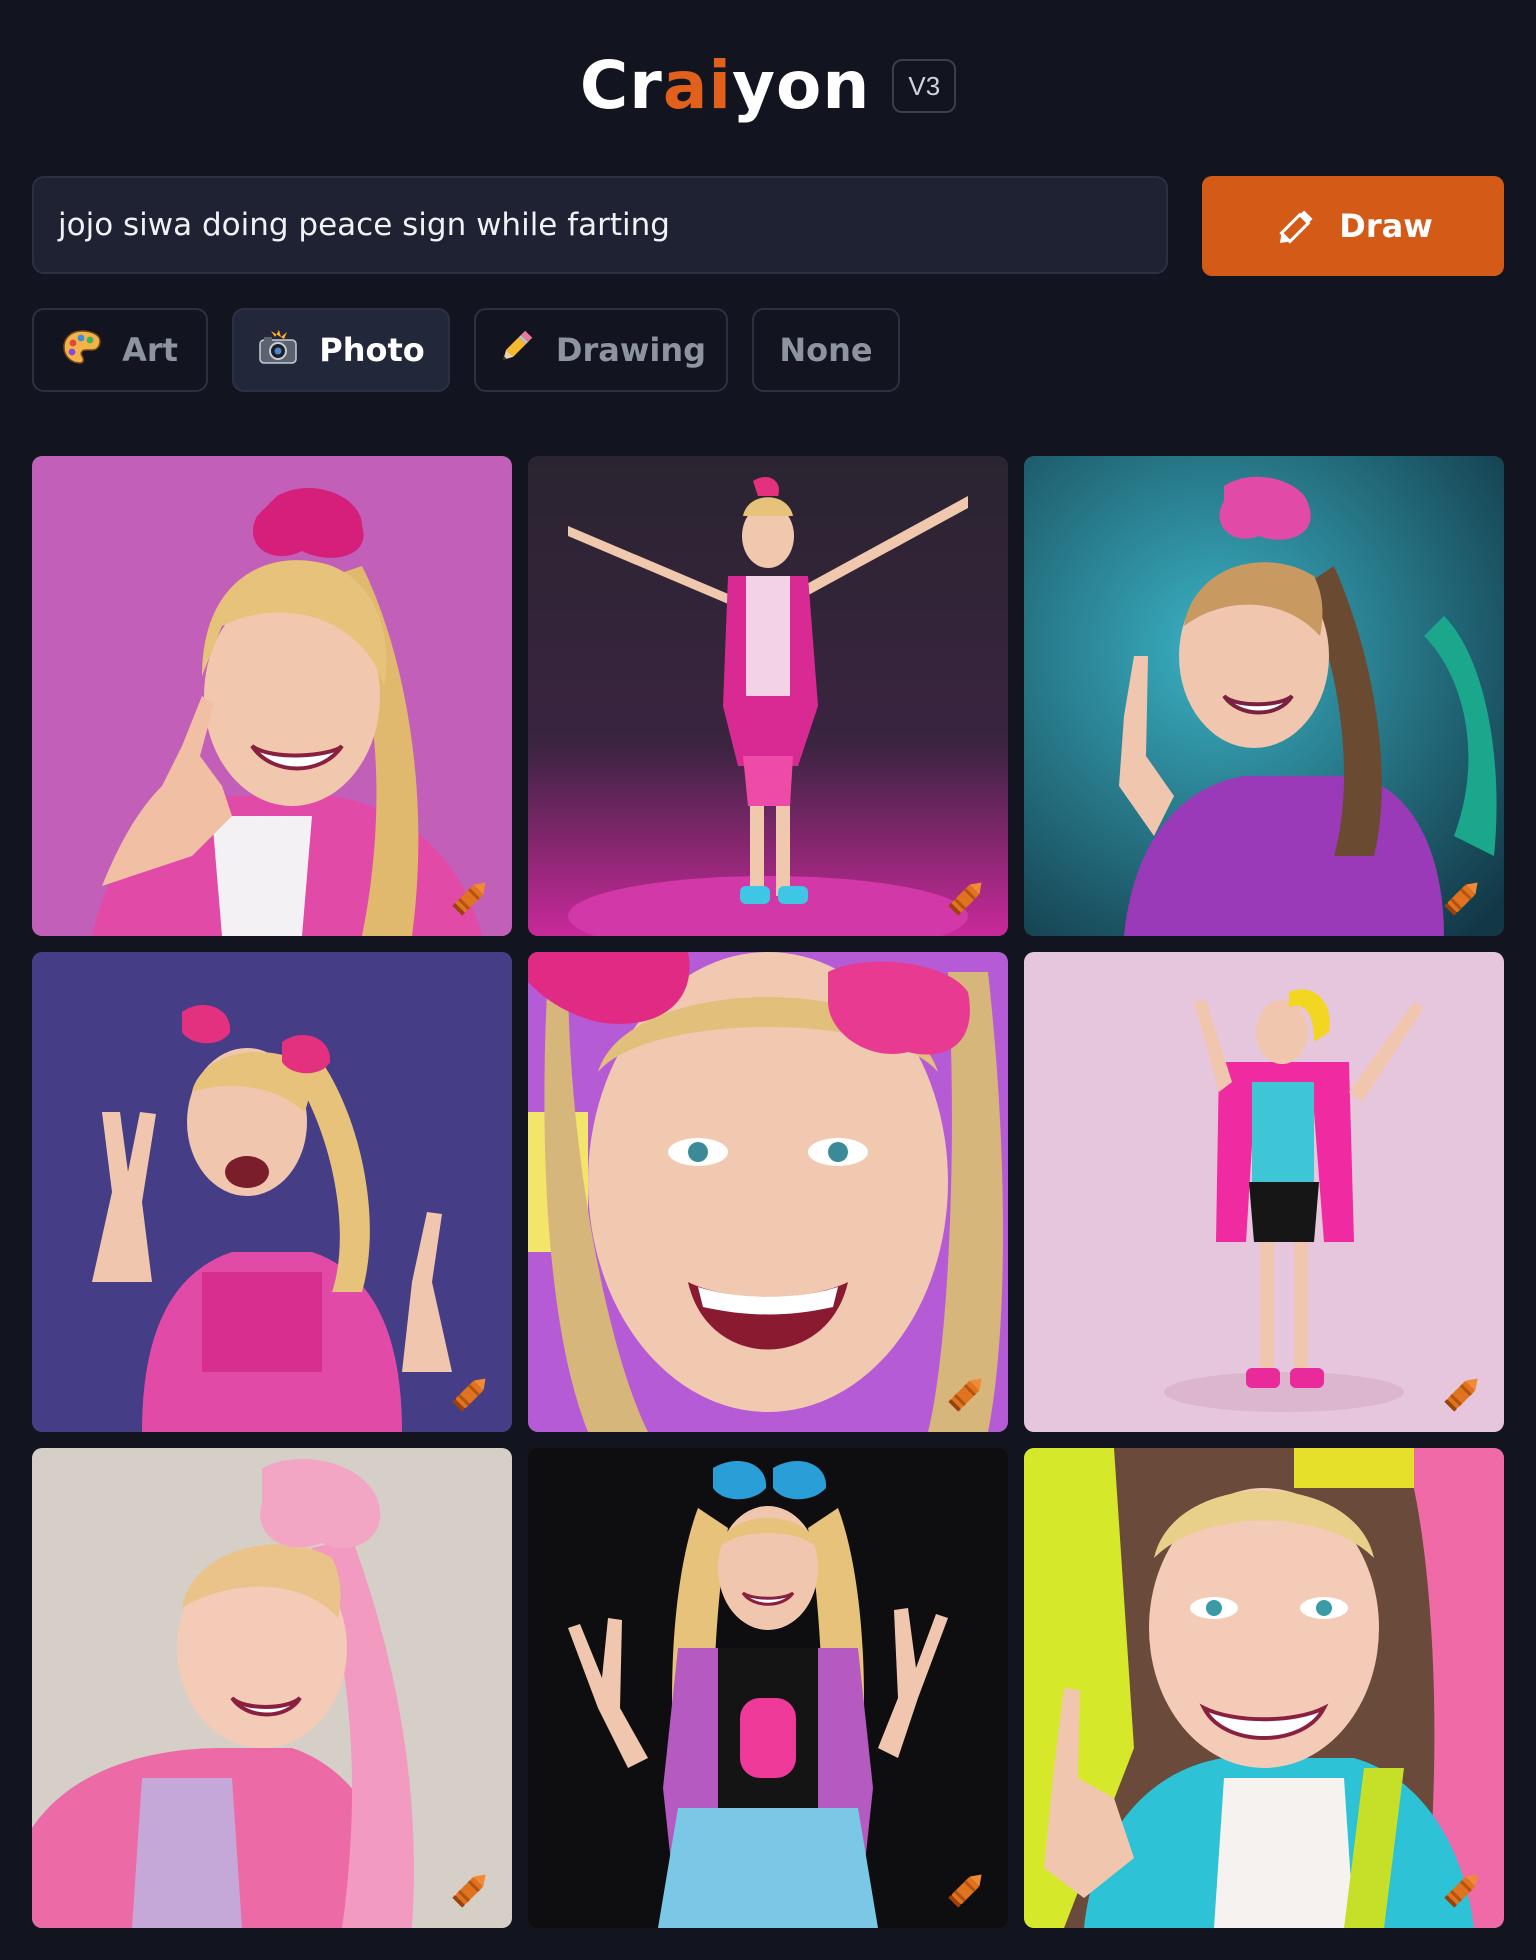  Describe the element at coordinates (120, 350) in the screenshot. I see `style-chip-art: Art` at that location.